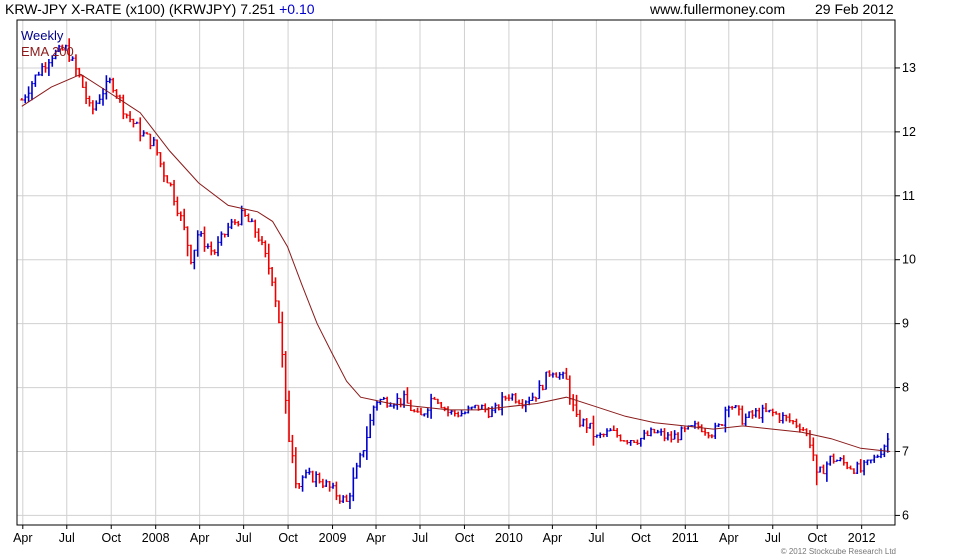 The height and width of the screenshot is (560, 980). I want to click on legend-ema: EMA 200, so click(47, 51).